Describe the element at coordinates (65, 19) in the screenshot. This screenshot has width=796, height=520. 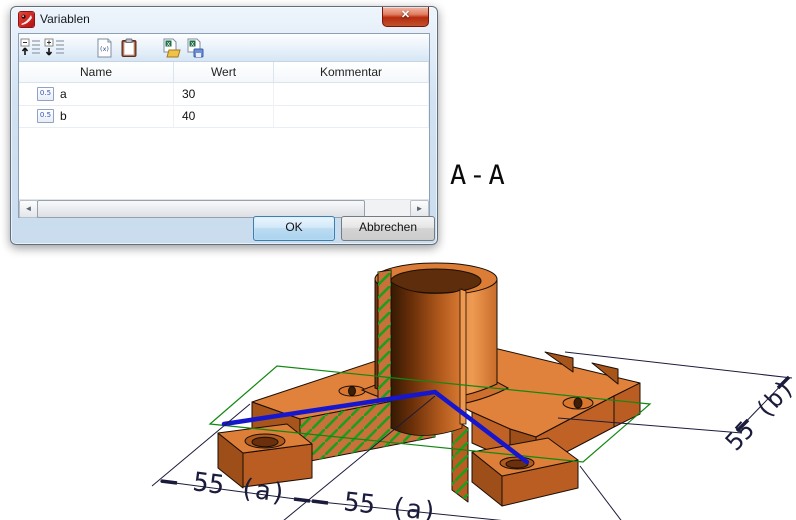
I see `dialog-title: Variablen` at that location.